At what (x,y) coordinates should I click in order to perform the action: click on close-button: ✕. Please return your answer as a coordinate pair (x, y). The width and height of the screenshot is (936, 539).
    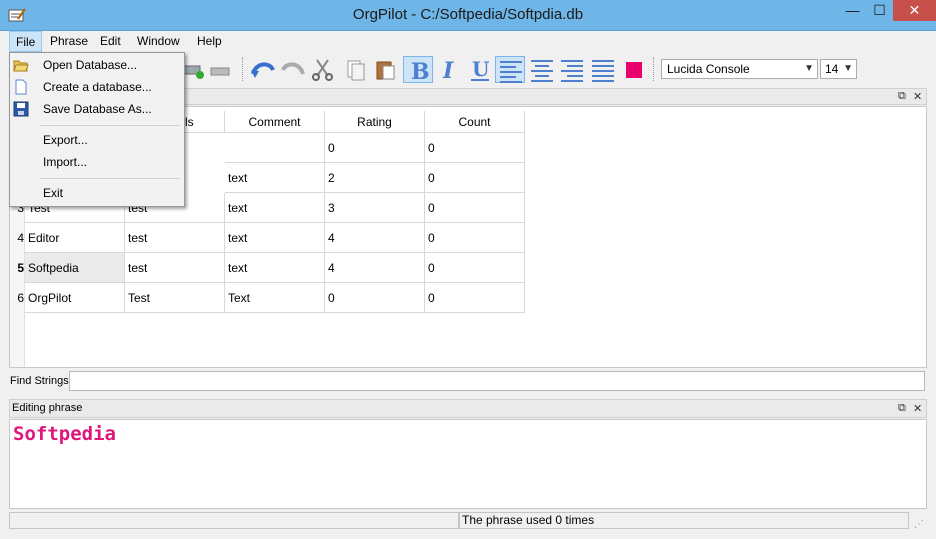
    Looking at the image, I should click on (914, 10).